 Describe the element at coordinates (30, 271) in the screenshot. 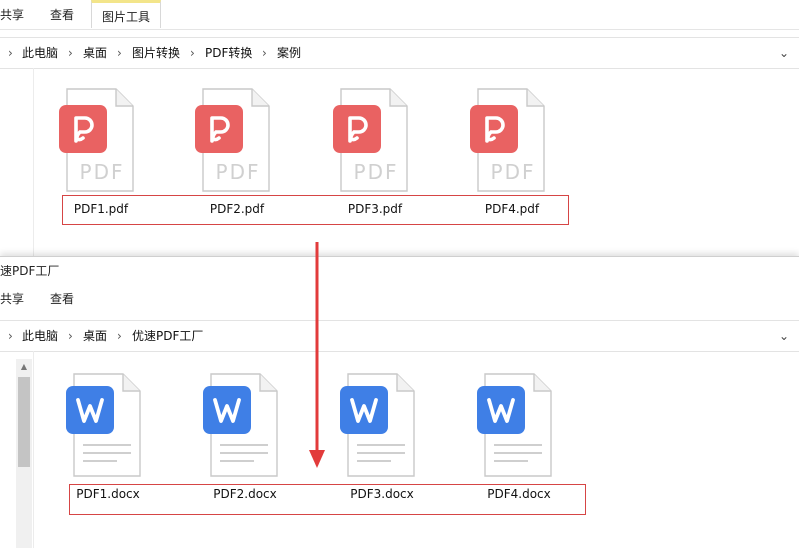

I see `window-title: 速PDF工厂` at that location.